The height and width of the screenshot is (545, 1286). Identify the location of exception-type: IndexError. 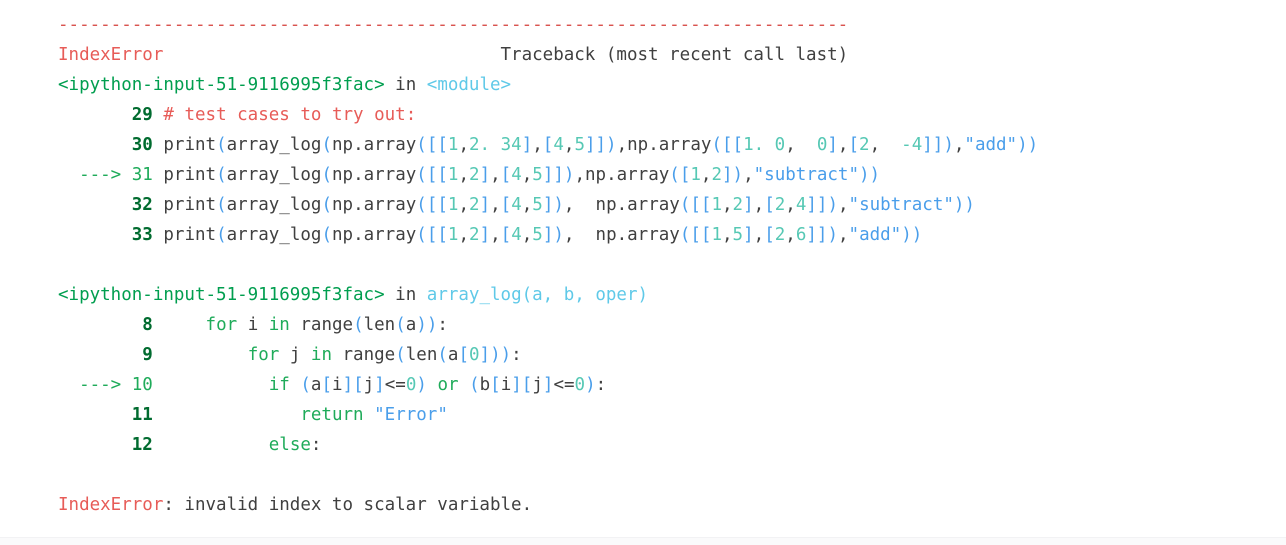
(111, 505).